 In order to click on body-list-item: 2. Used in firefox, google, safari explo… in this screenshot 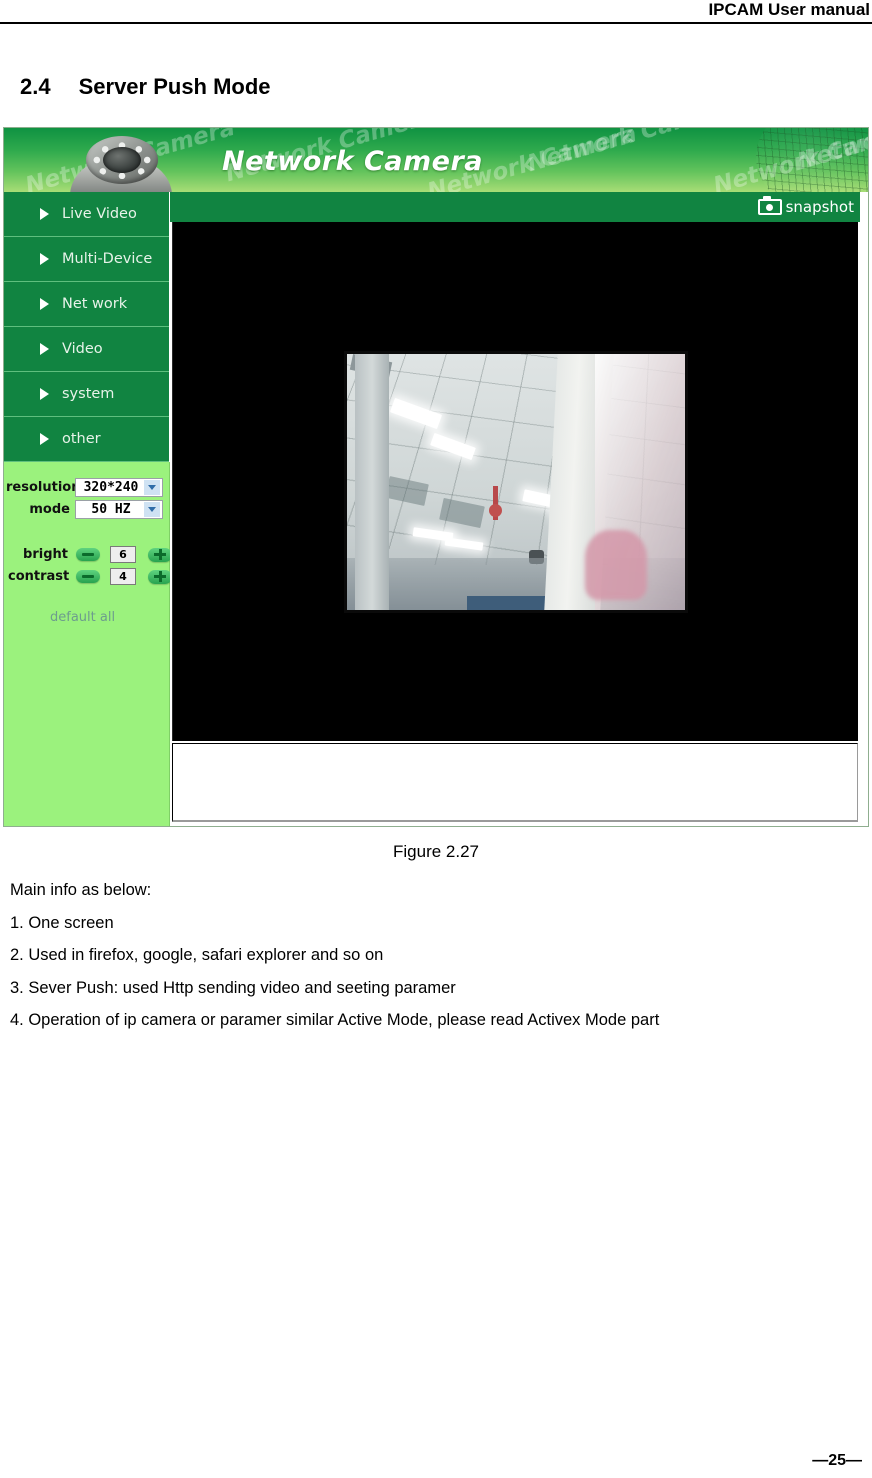, I will do `click(197, 955)`.